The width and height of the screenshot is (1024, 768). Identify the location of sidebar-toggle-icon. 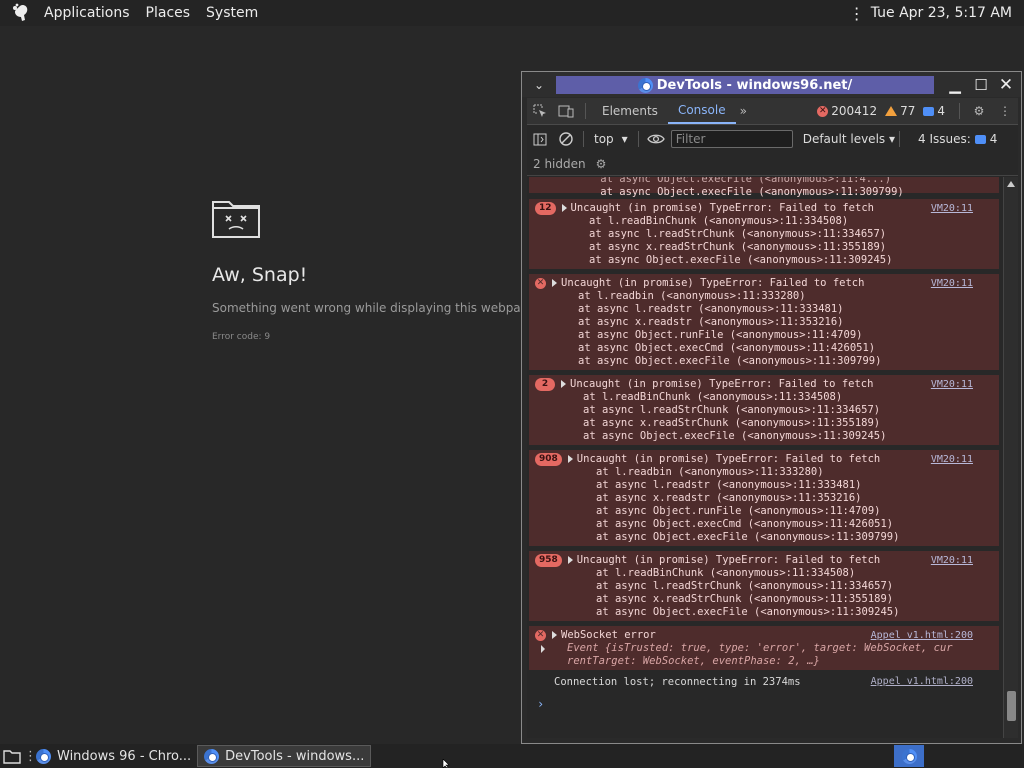
(540, 139).